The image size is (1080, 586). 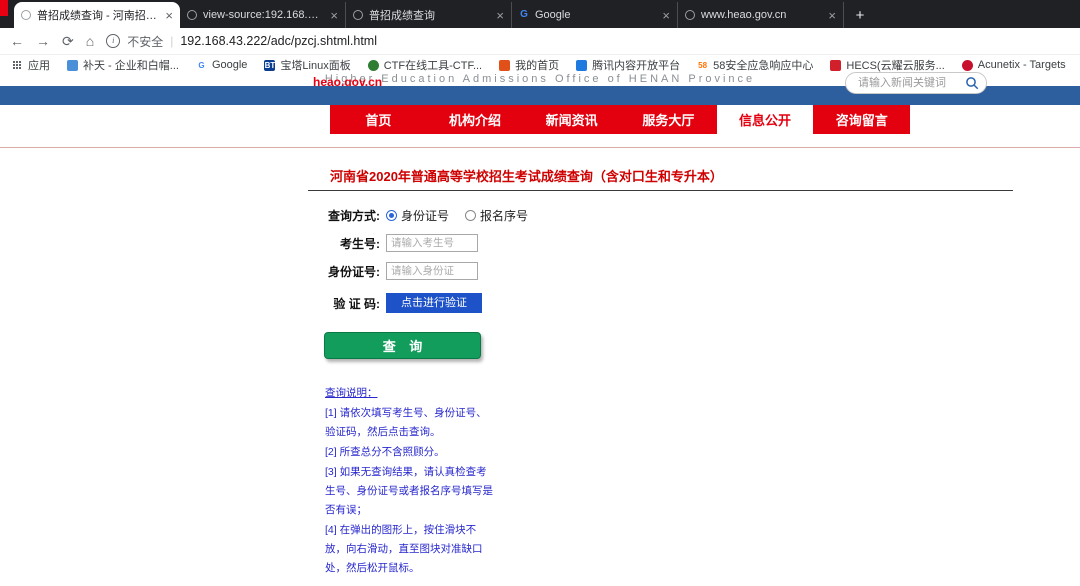 I want to click on news-search-box, so click(x=916, y=83).